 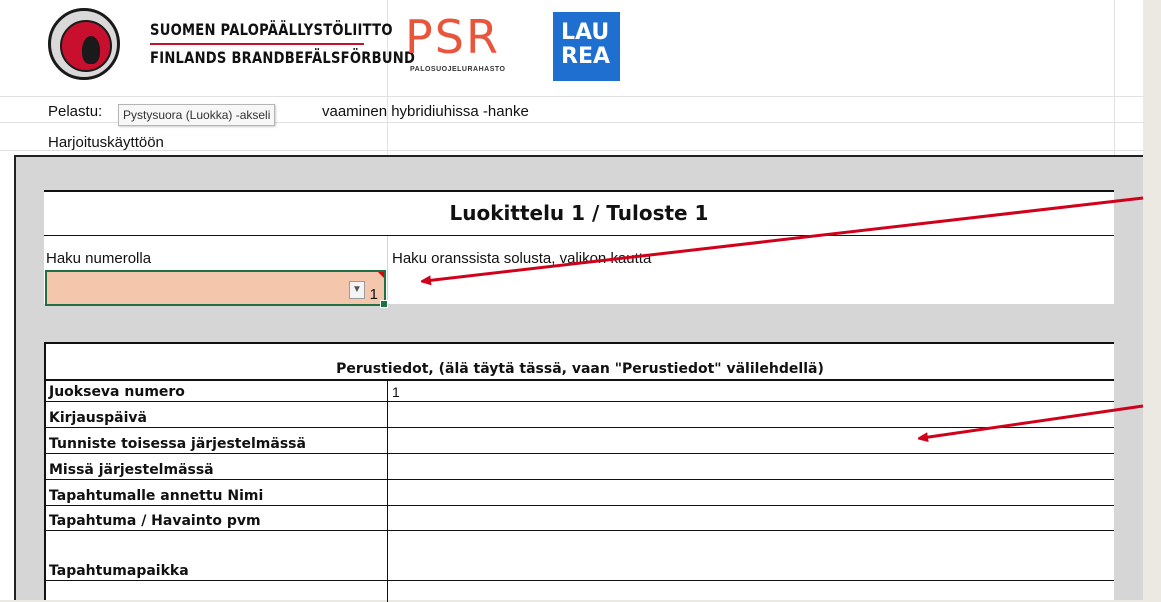 I want to click on table-row: Kirjauspäivä, so click(x=580, y=415).